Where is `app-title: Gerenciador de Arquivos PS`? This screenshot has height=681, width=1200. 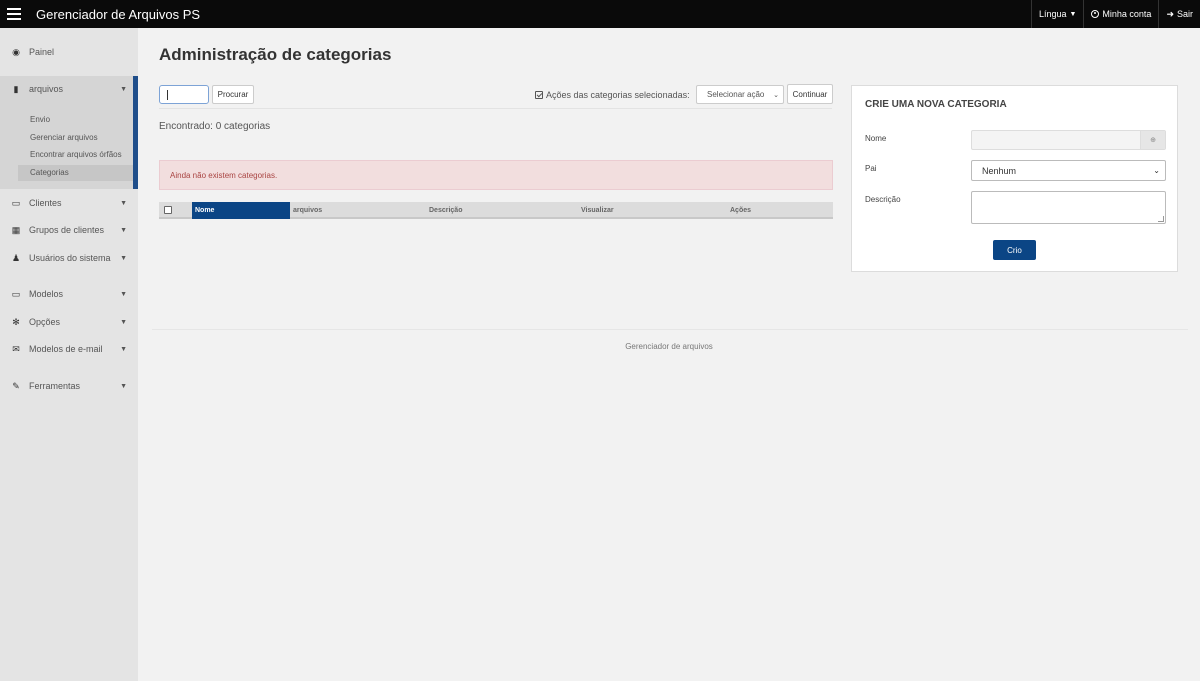 app-title: Gerenciador de Arquivos PS is located at coordinates (118, 14).